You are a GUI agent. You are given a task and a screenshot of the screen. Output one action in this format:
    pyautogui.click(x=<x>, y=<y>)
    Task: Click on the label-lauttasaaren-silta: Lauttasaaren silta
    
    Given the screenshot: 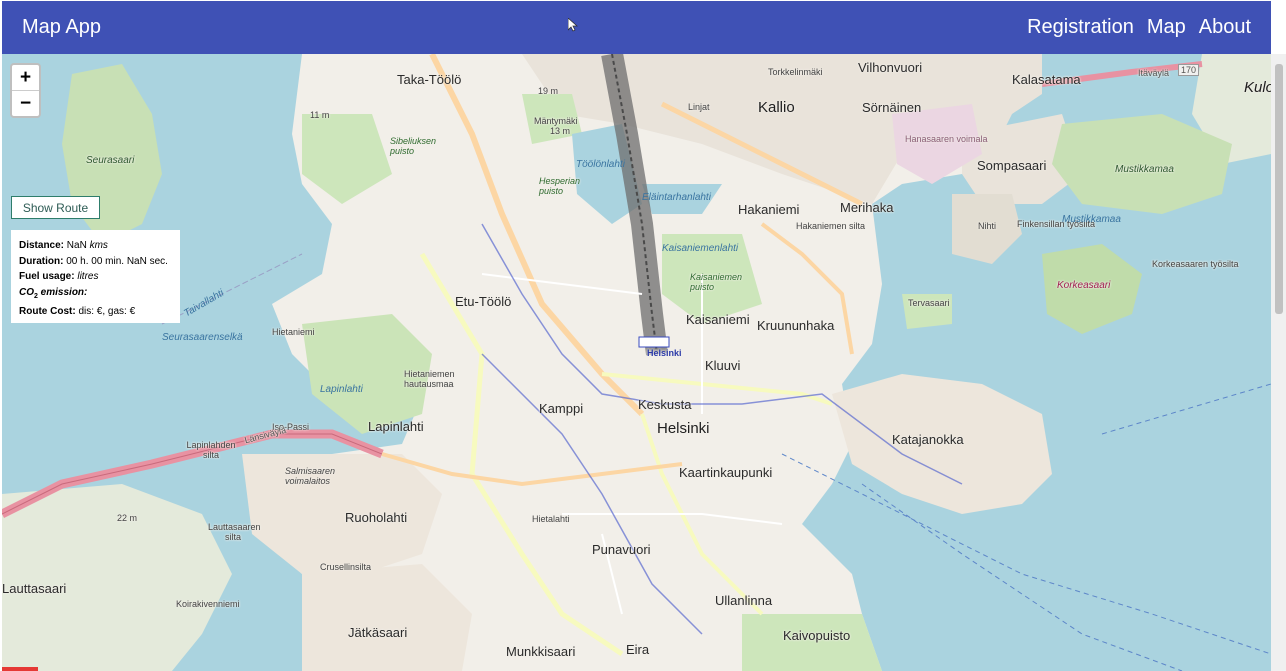 What is the action you would take?
    pyautogui.click(x=234, y=532)
    